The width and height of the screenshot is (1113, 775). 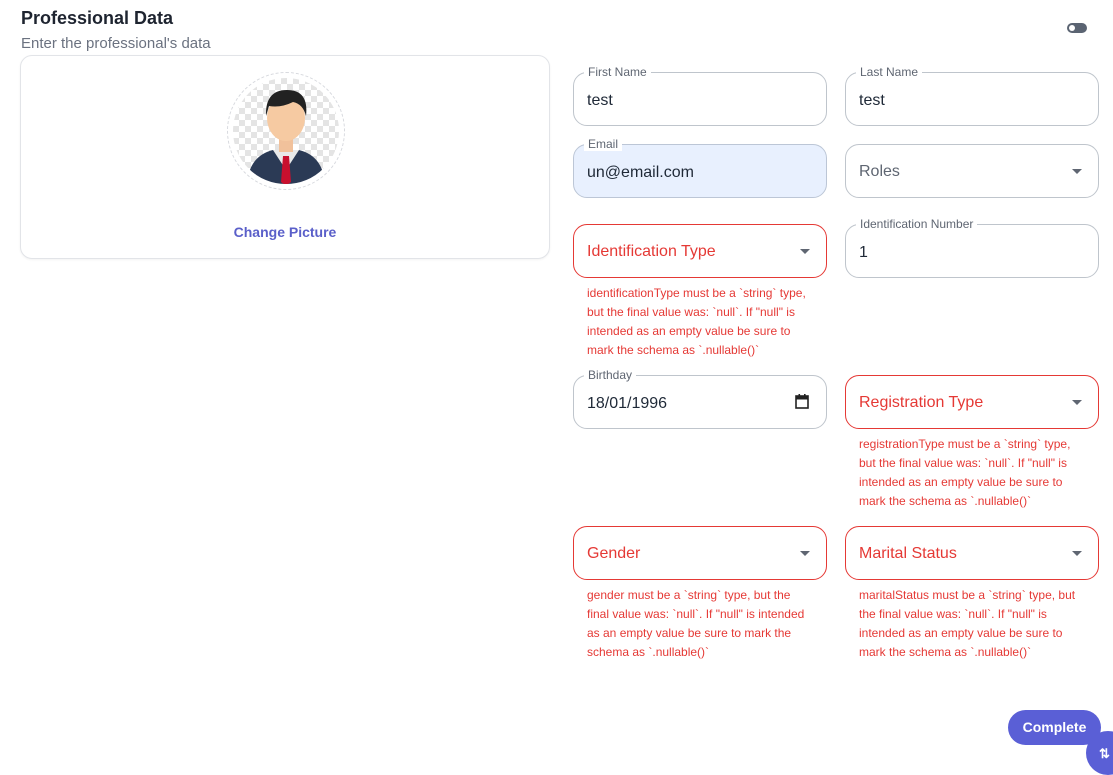 I want to click on first-name-label: First Name, so click(x=617, y=72).